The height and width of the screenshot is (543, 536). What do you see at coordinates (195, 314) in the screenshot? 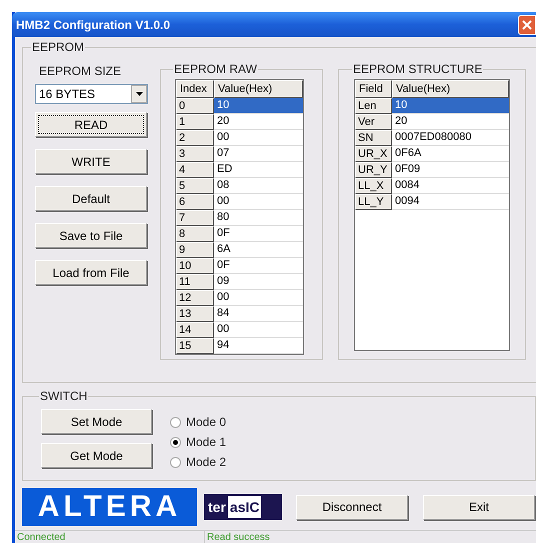
I see `row-header-cell: 13` at bounding box center [195, 314].